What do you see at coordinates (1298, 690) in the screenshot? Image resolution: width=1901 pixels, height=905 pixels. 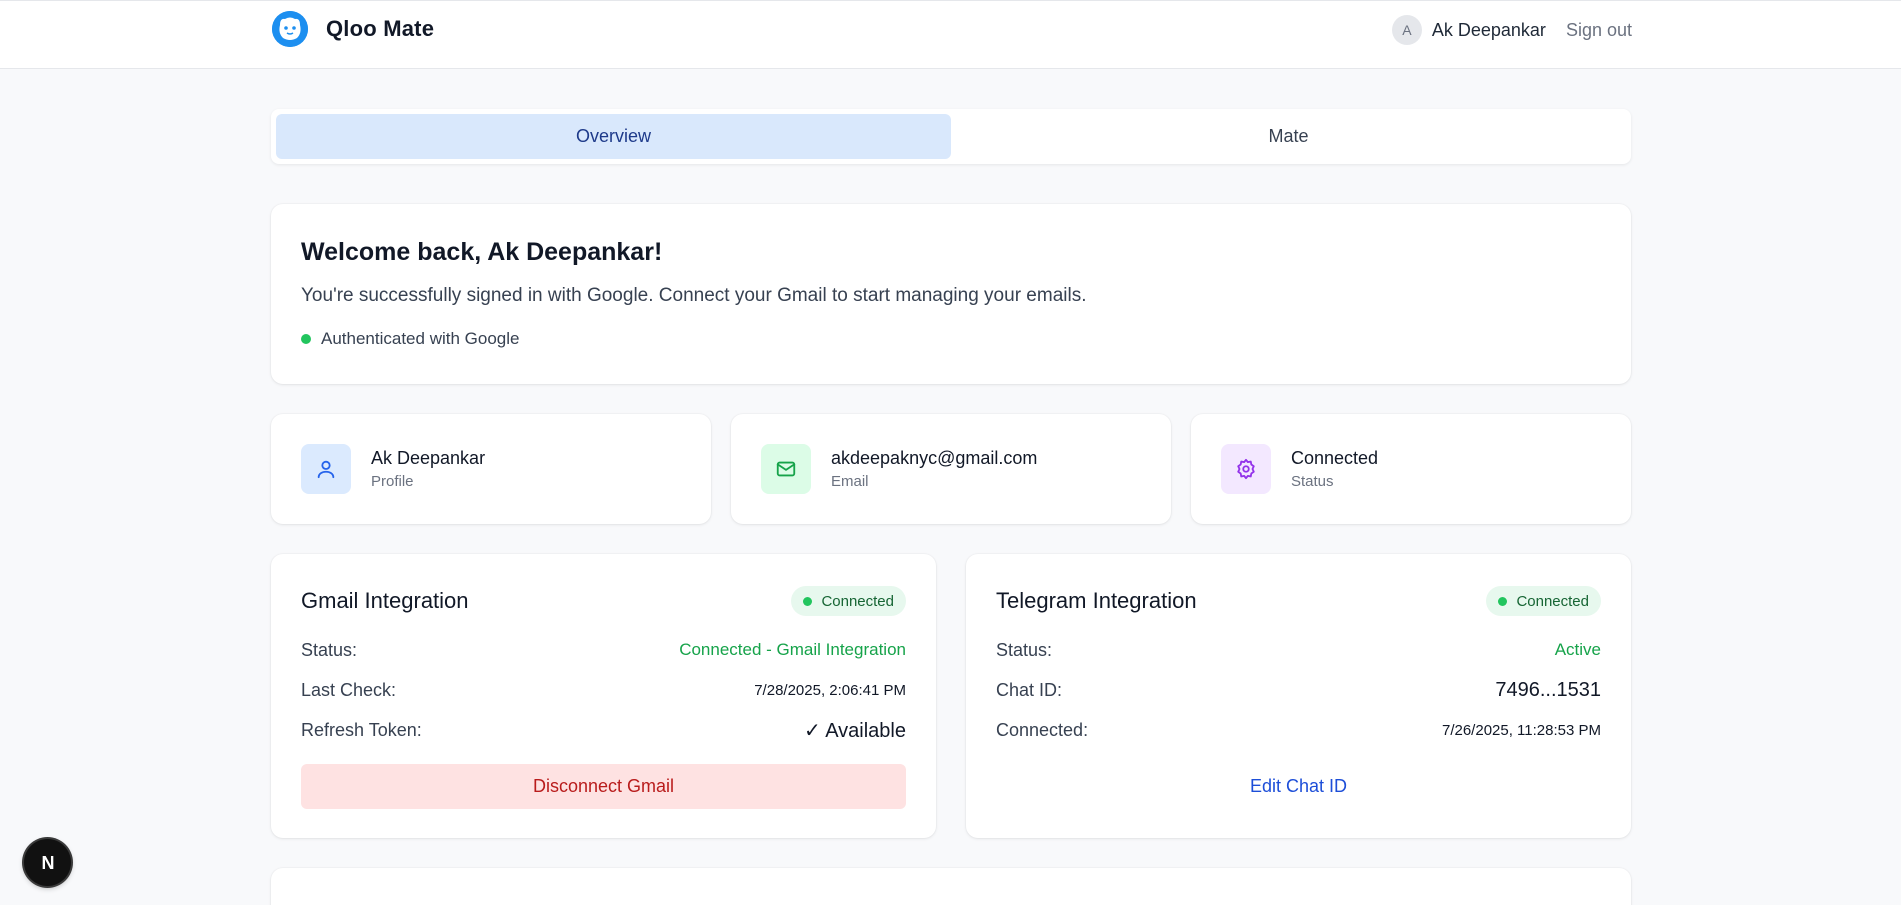 I see `telegram-chat-id-row: Chat ID: 7496...1531` at bounding box center [1298, 690].